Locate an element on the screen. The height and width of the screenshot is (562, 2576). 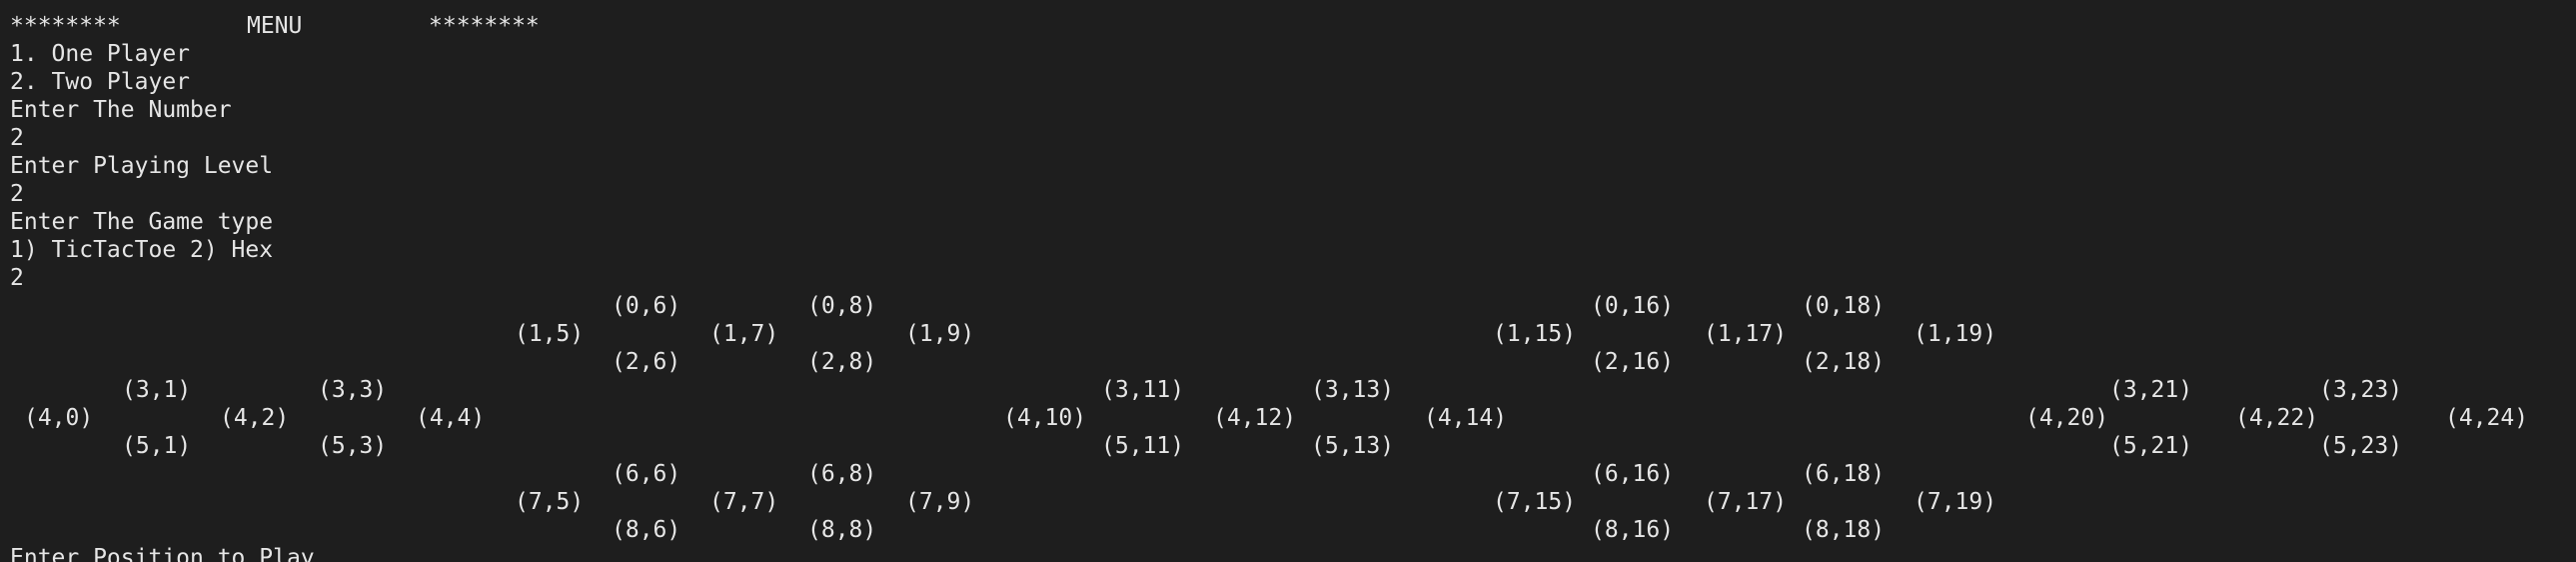
hex-cell: (4,24) is located at coordinates (2487, 418).